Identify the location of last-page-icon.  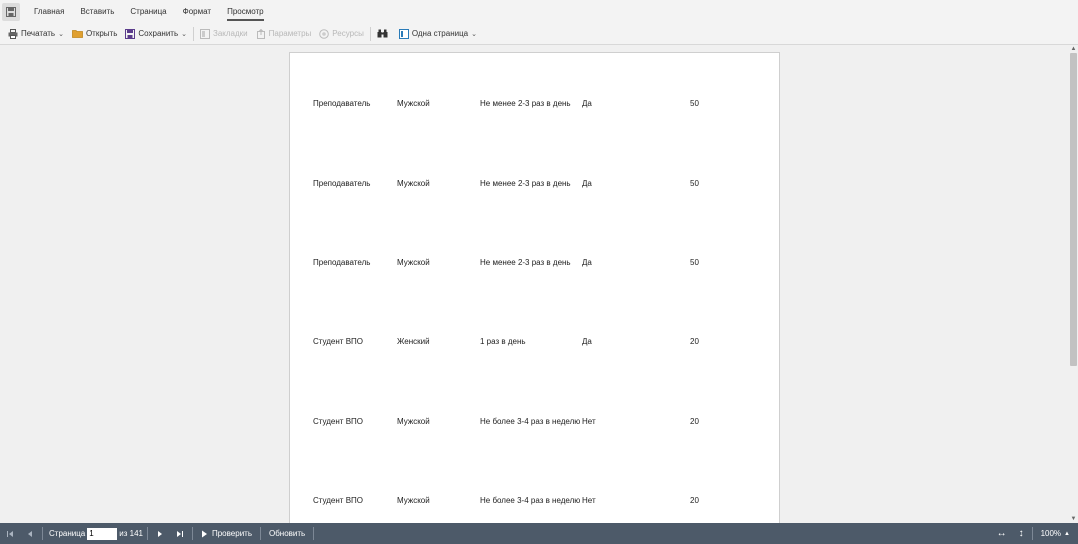
(179, 533).